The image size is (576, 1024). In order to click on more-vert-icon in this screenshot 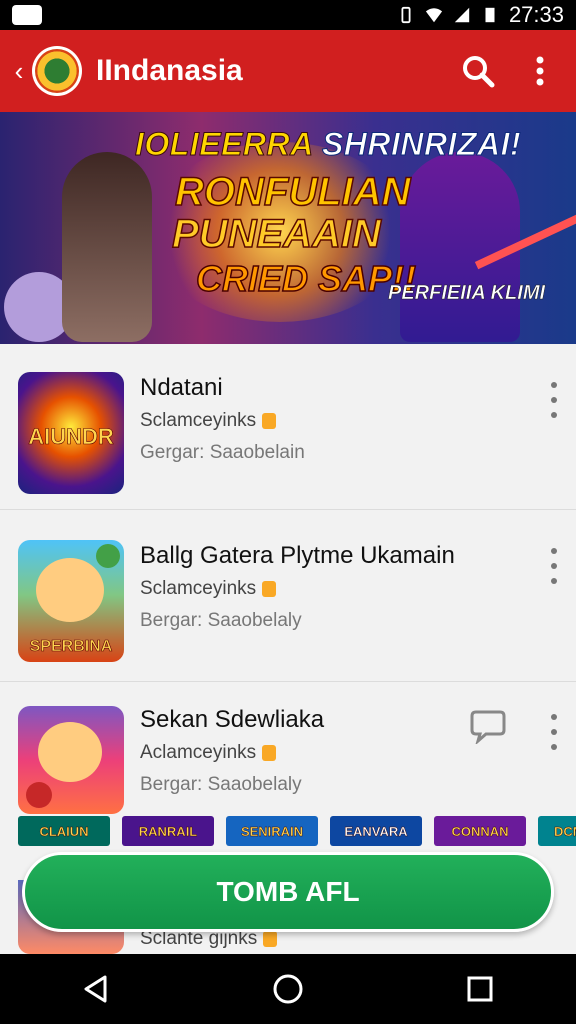, I will do `click(540, 71)`.